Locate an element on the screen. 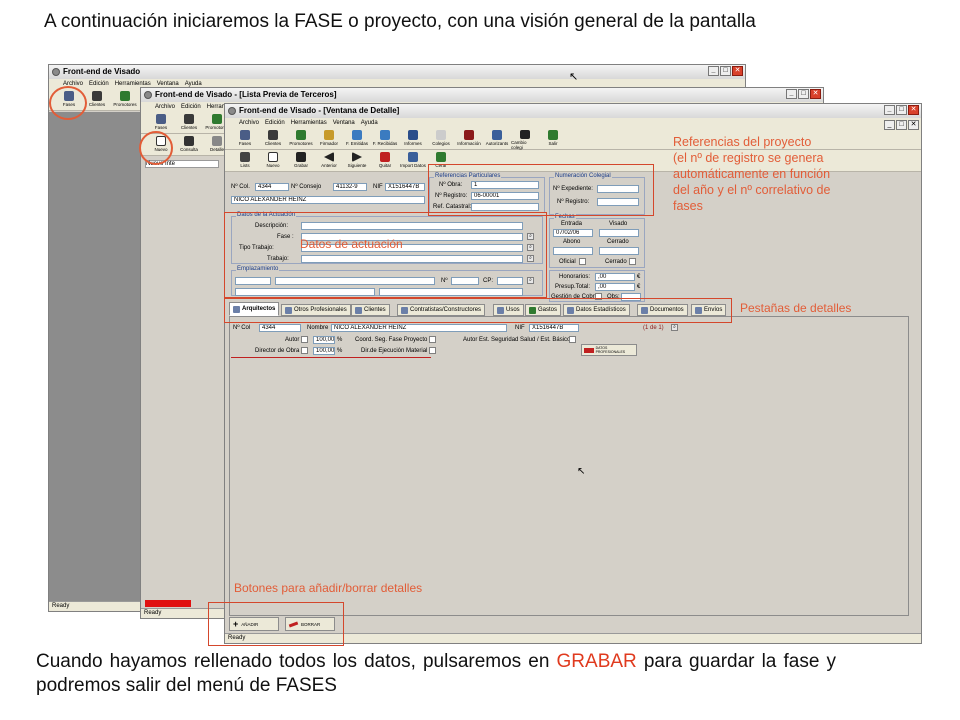  cerrado-label: Cerrado is located at coordinates (618, 242).